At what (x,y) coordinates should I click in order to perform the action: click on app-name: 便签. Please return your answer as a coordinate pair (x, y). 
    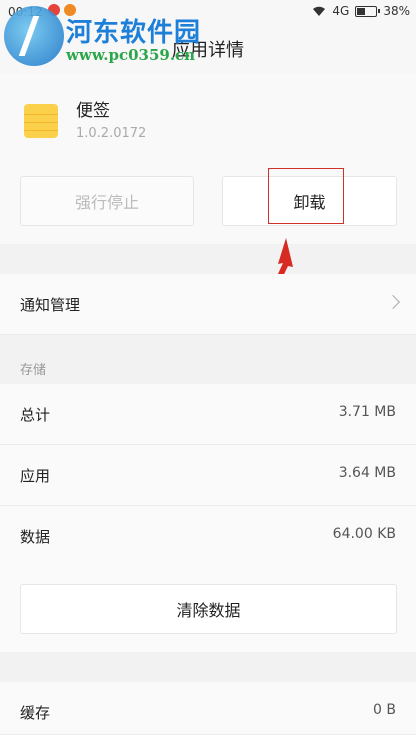
    Looking at the image, I should click on (93, 111).